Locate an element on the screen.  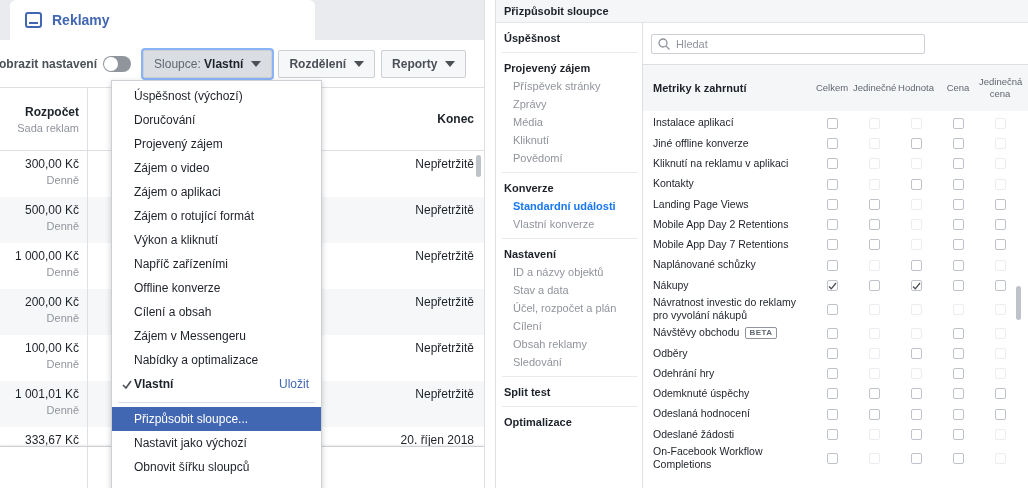
metric-name: Jiné offline konverze is located at coordinates (701, 143).